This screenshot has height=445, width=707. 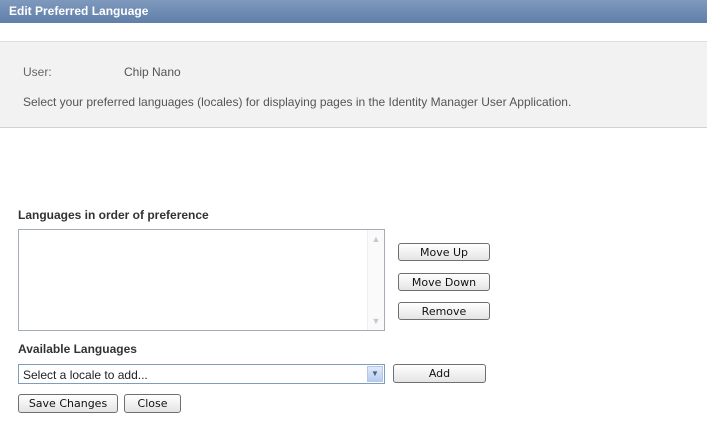 What do you see at coordinates (152, 403) in the screenshot?
I see `close-button: Close` at bounding box center [152, 403].